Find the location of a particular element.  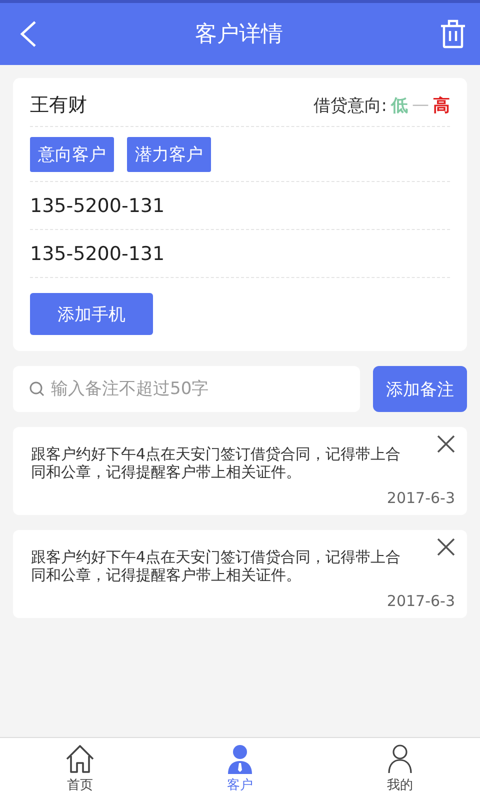

home-icon is located at coordinates (80, 759).